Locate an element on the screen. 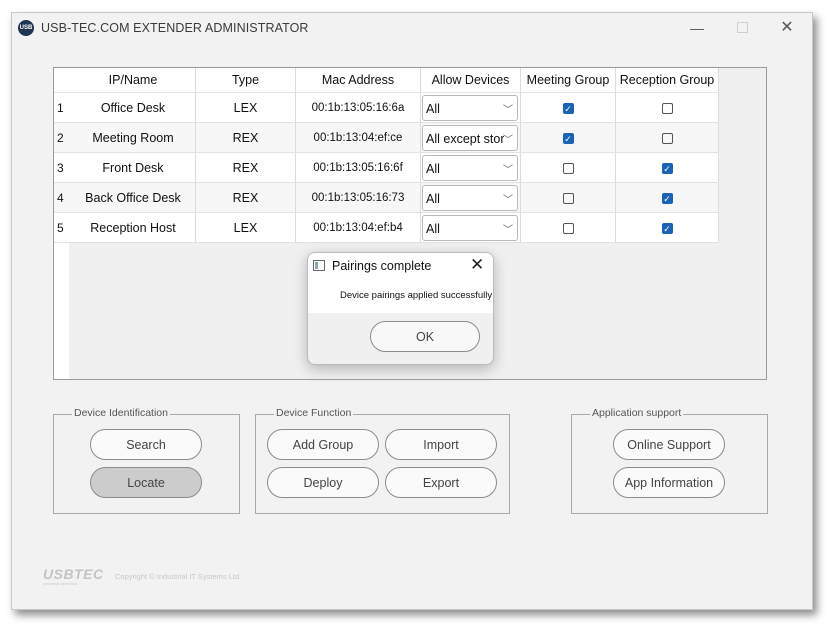 The height and width of the screenshot is (631, 834). search-button: Search is located at coordinates (146, 444).